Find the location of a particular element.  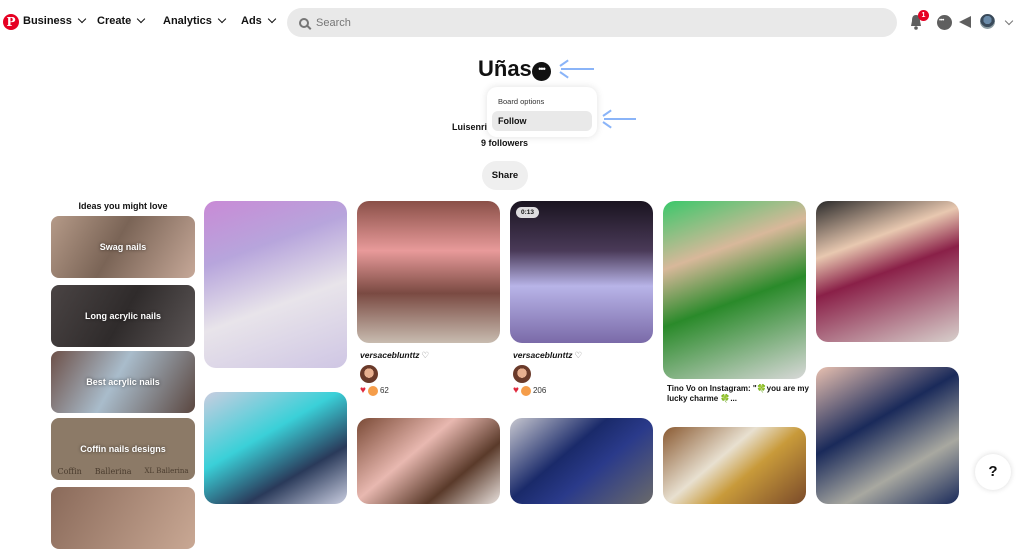

board-more-options-button: ••• is located at coordinates (541, 71).